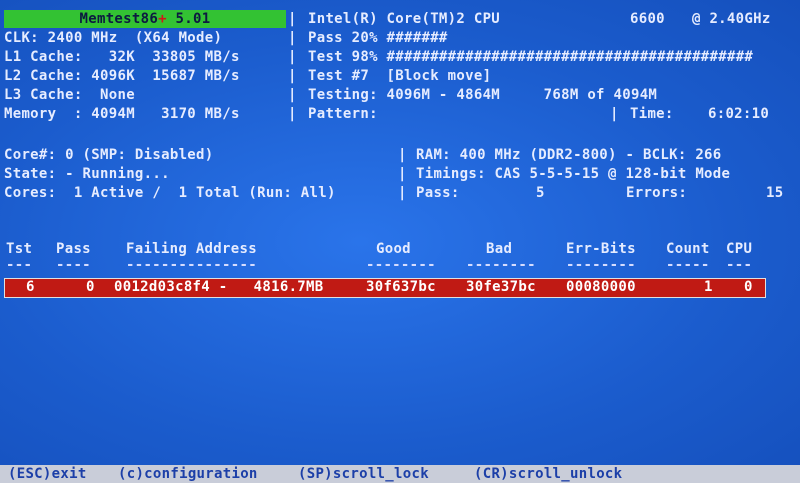 This screenshot has height=483, width=800. Describe the element at coordinates (400, 76) in the screenshot. I see `test-number: Test #7 [Block move]` at that location.